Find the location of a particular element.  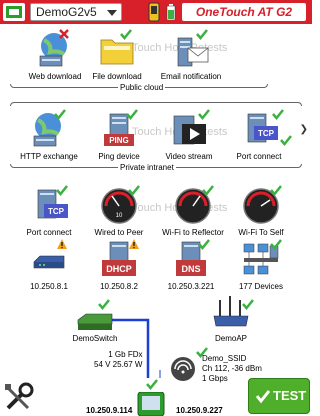

test-port-connect-2: TCP Port connect is located at coordinates (49, 212).